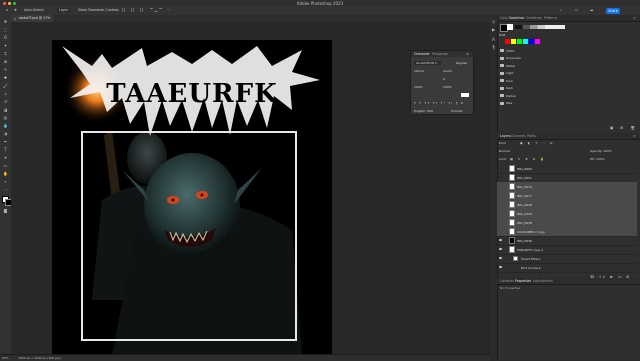 This screenshot has width=640, height=361. I want to click on font-style-field: Regular, so click(462, 63).